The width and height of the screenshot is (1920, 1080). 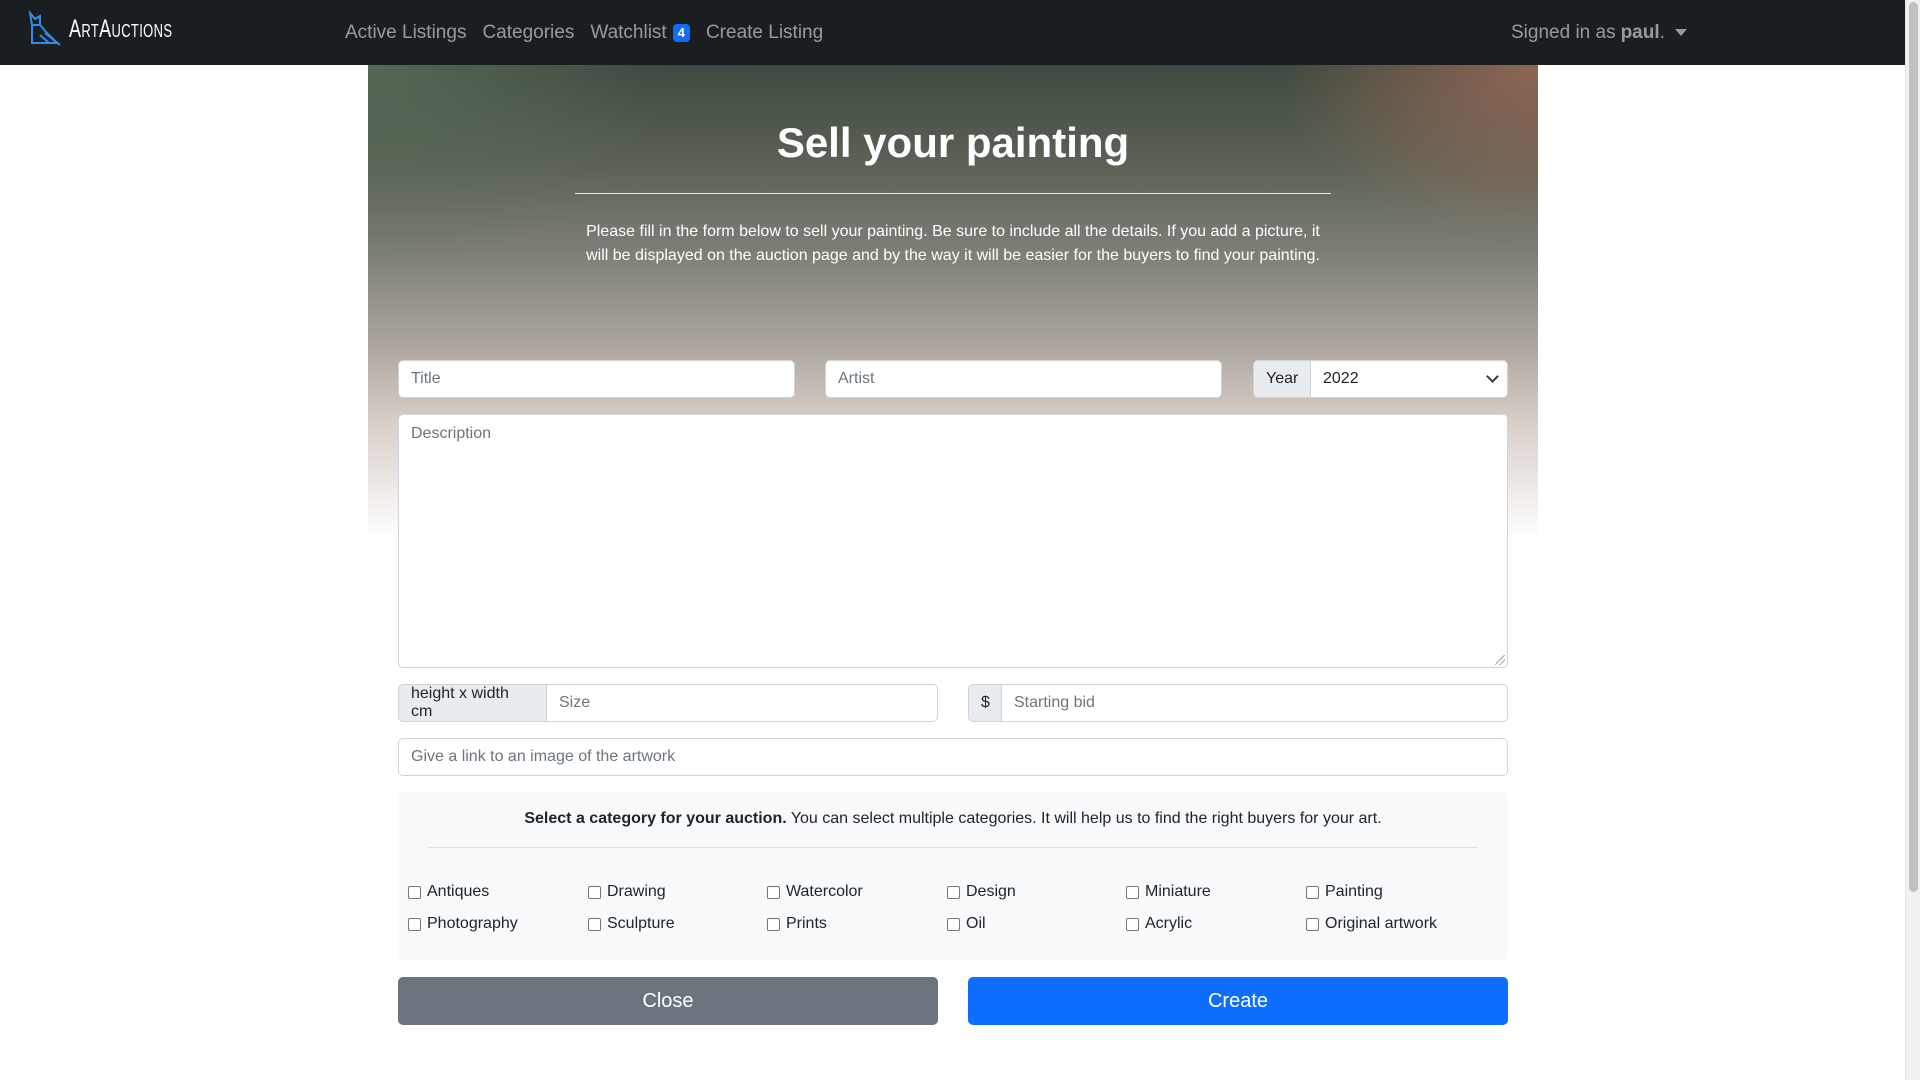 I want to click on brand-name: ArtAuctions, so click(x=121, y=28).